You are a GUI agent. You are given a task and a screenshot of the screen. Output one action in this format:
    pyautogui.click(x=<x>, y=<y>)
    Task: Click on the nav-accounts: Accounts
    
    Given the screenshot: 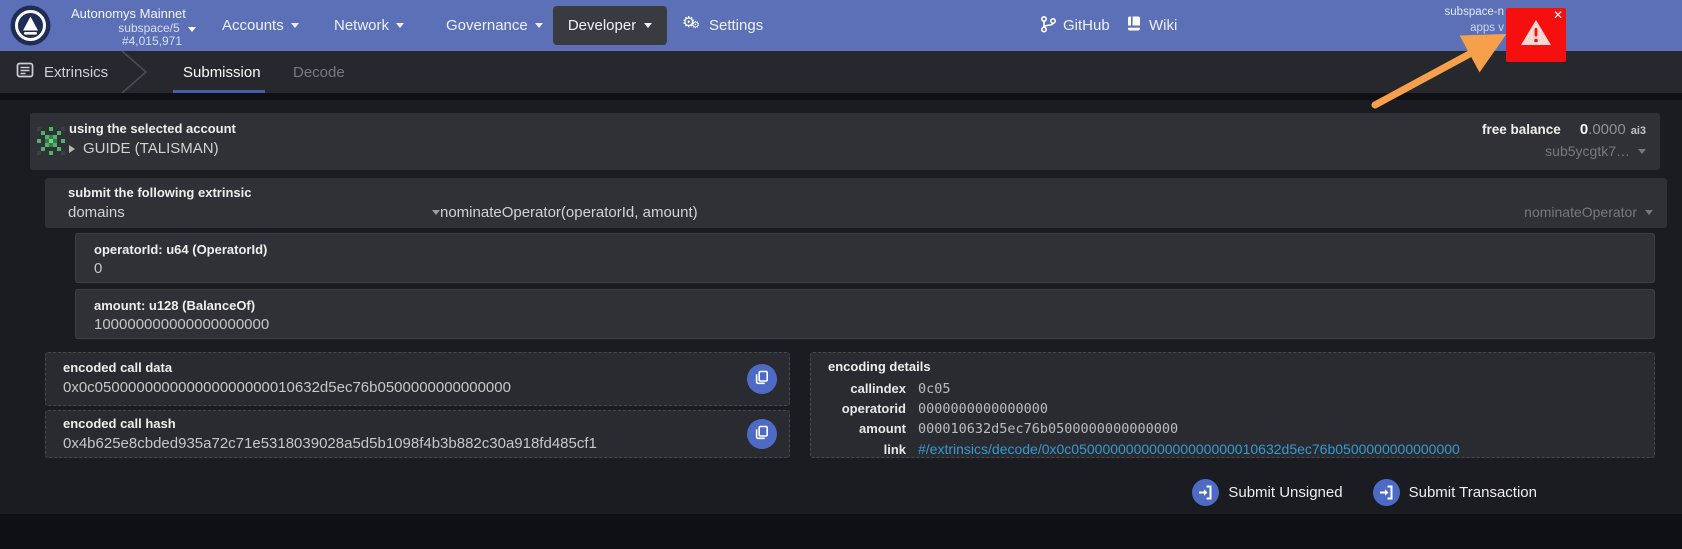 What is the action you would take?
    pyautogui.click(x=260, y=25)
    